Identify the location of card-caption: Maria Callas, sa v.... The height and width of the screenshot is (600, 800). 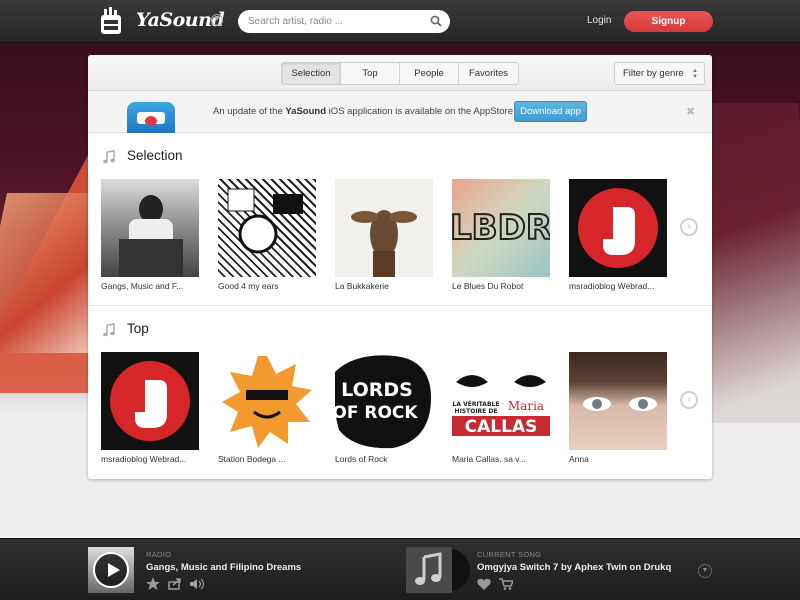
(501, 459).